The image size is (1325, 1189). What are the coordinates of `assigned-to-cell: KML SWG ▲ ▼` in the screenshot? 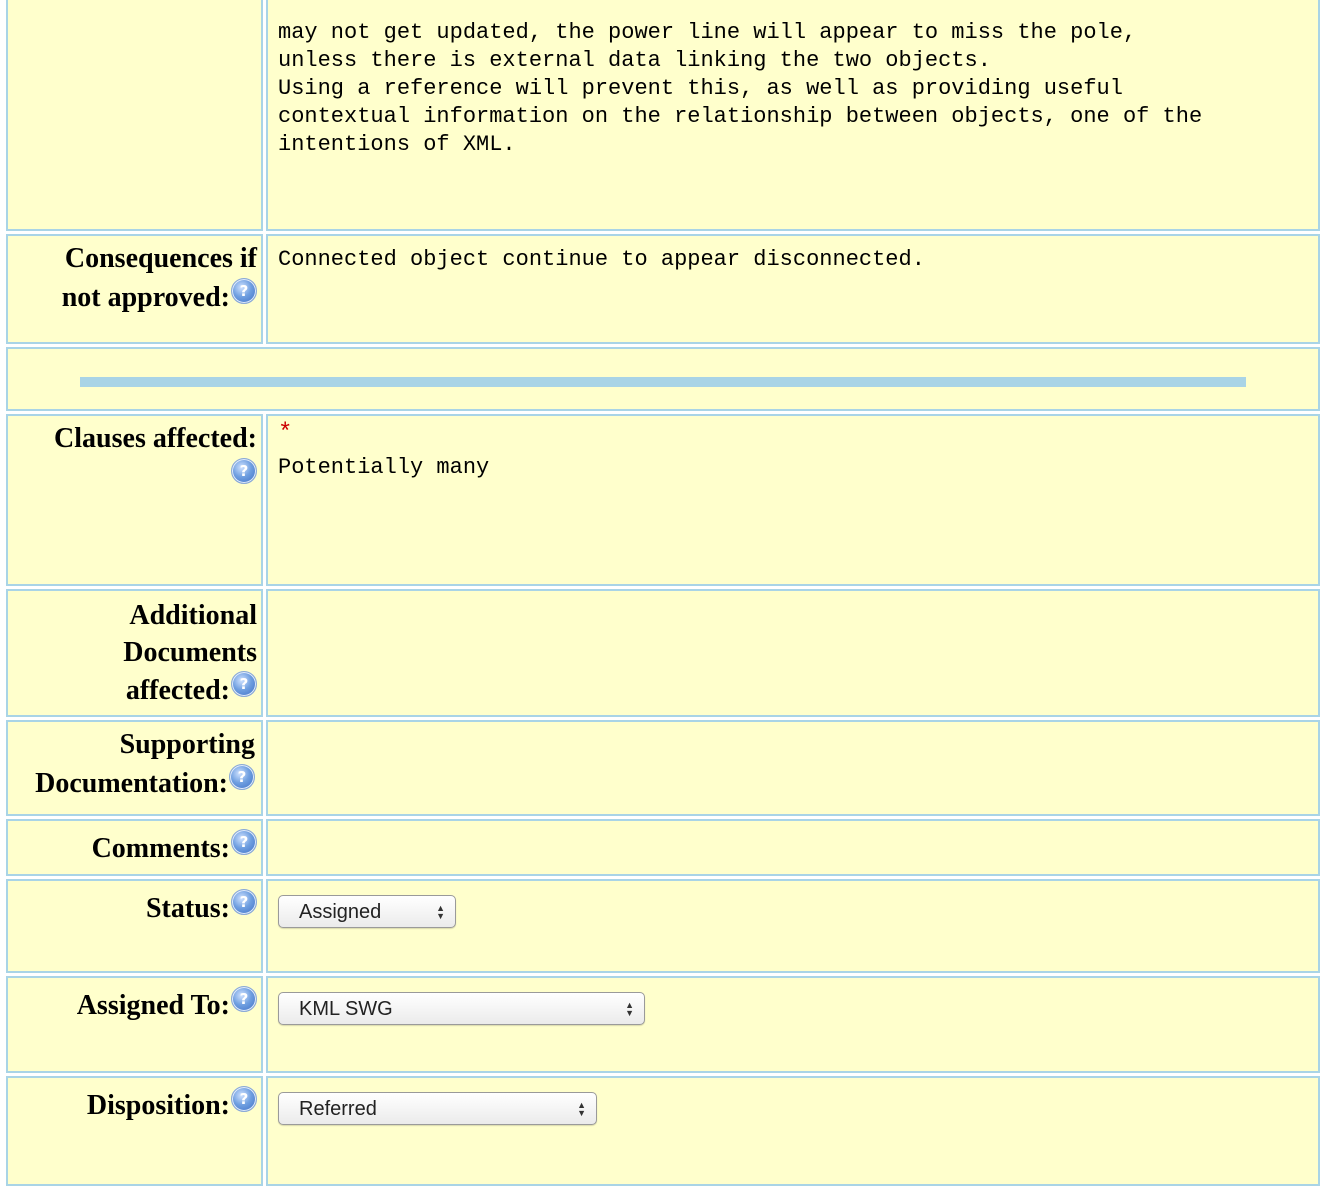 It's located at (793, 1024).